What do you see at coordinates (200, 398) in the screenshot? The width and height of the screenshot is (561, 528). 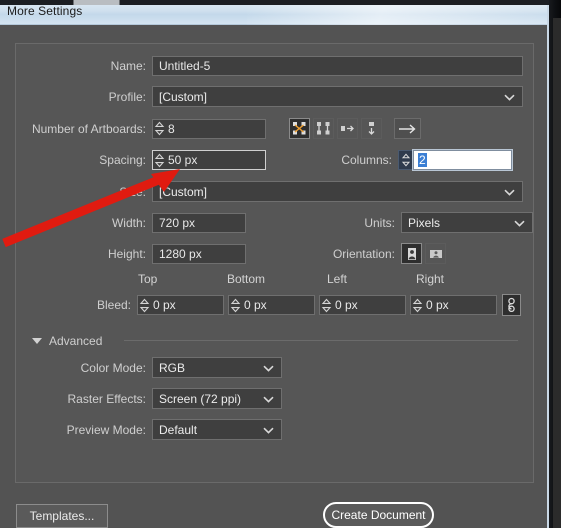 I see `raster-effects-value: Screen (72 ppi)` at bounding box center [200, 398].